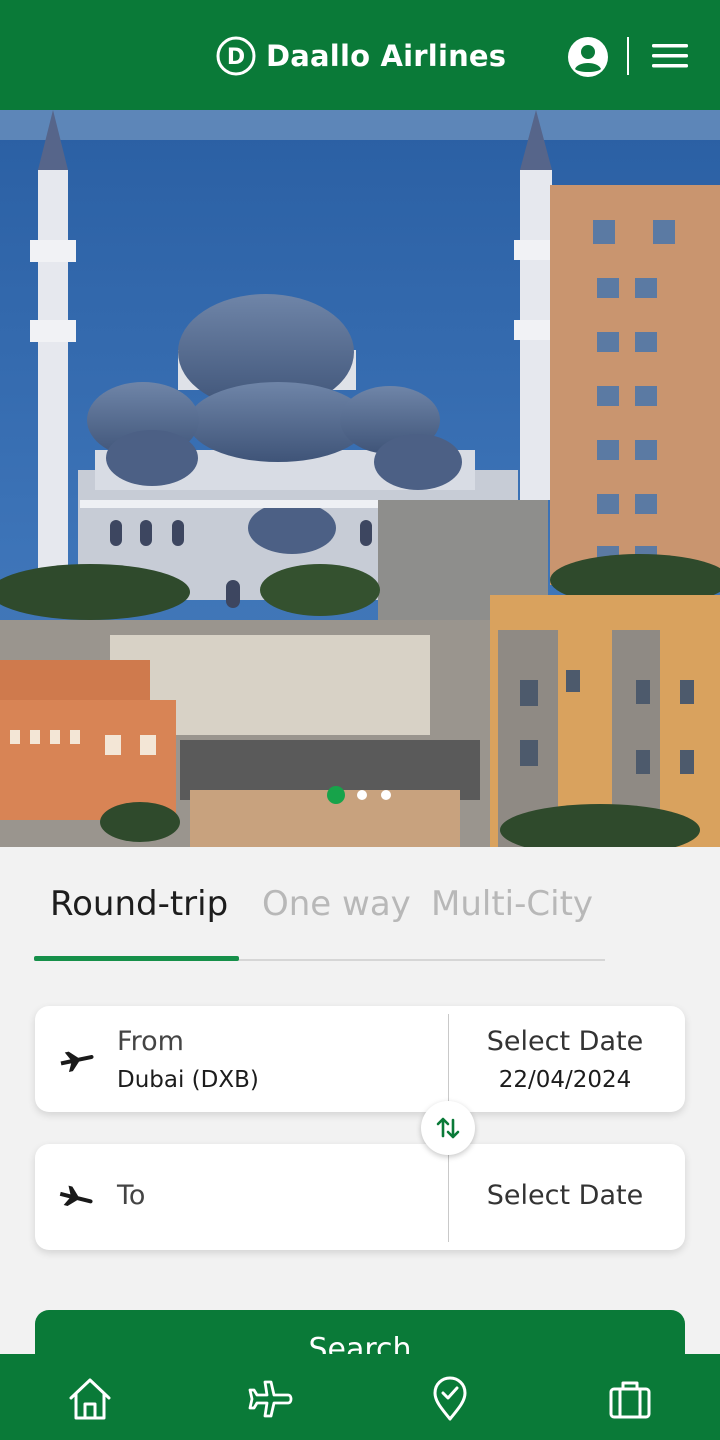 Image resolution: width=720 pixels, height=1440 pixels. I want to click on carousel-dots, so click(366, 795).